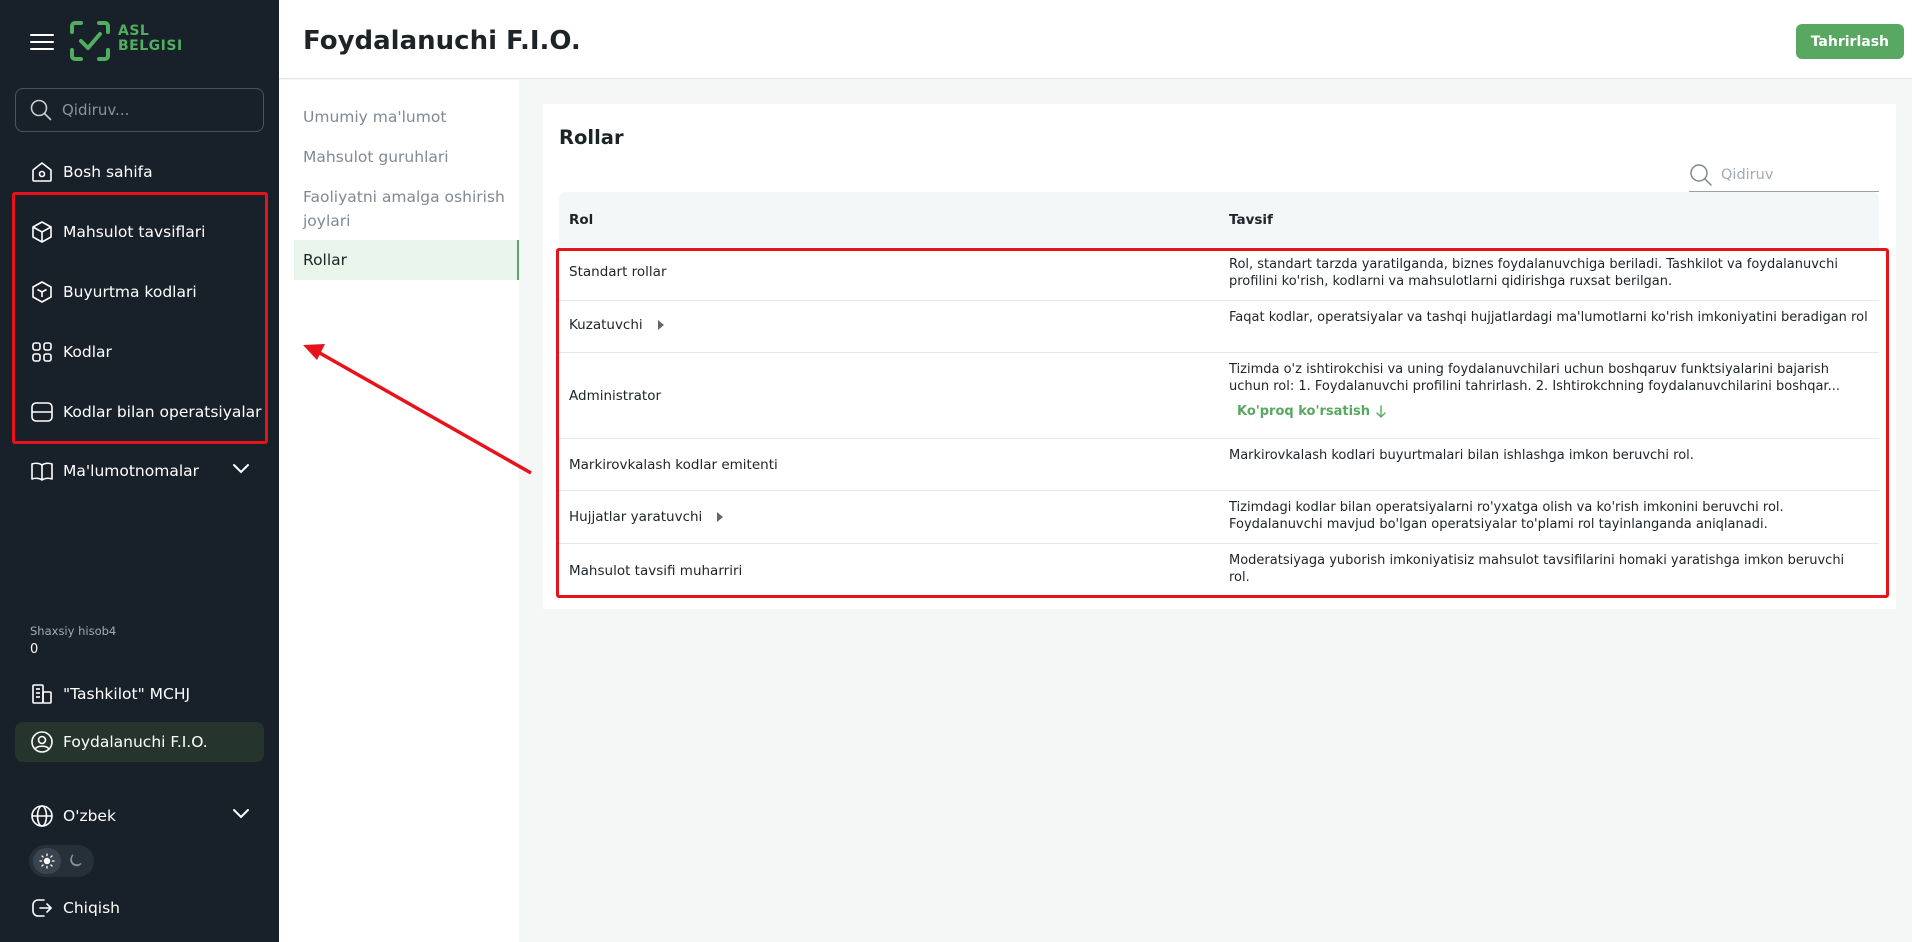 The height and width of the screenshot is (942, 1912). What do you see at coordinates (139, 908) in the screenshot?
I see `logout-button: Chiqish` at bounding box center [139, 908].